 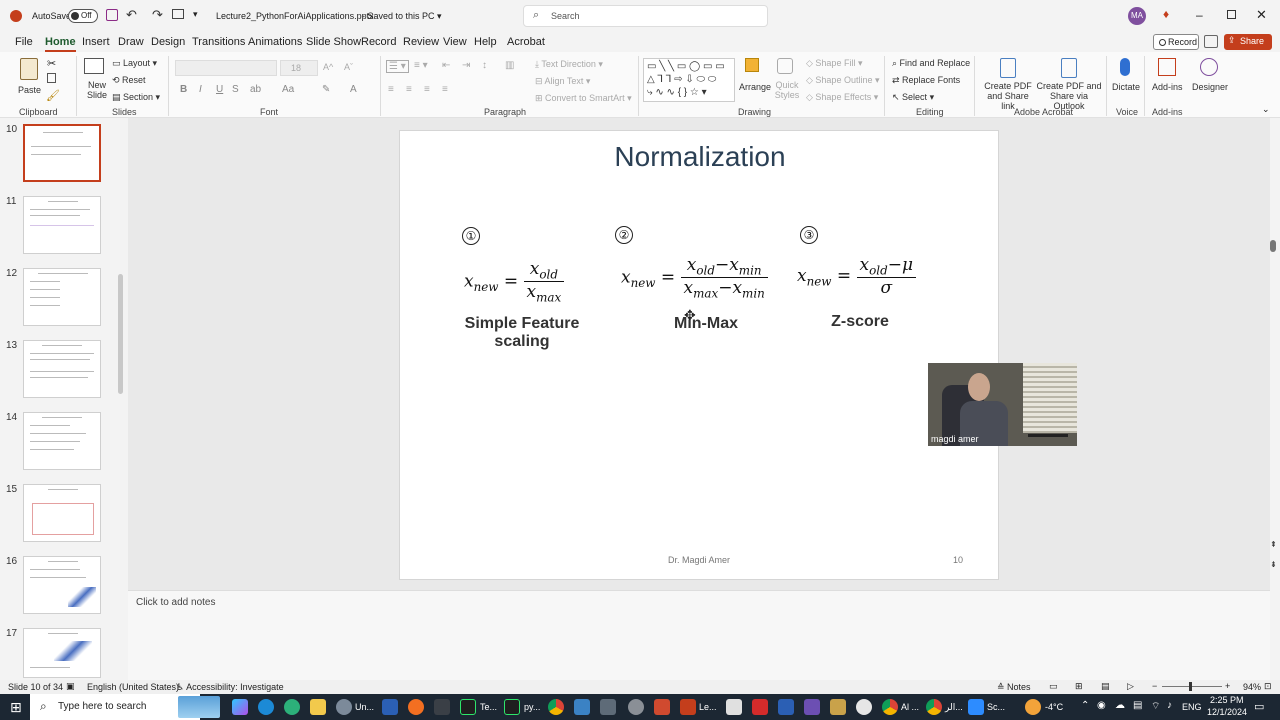 I want to click on align-left-icon: ≡, so click(x=391, y=89).